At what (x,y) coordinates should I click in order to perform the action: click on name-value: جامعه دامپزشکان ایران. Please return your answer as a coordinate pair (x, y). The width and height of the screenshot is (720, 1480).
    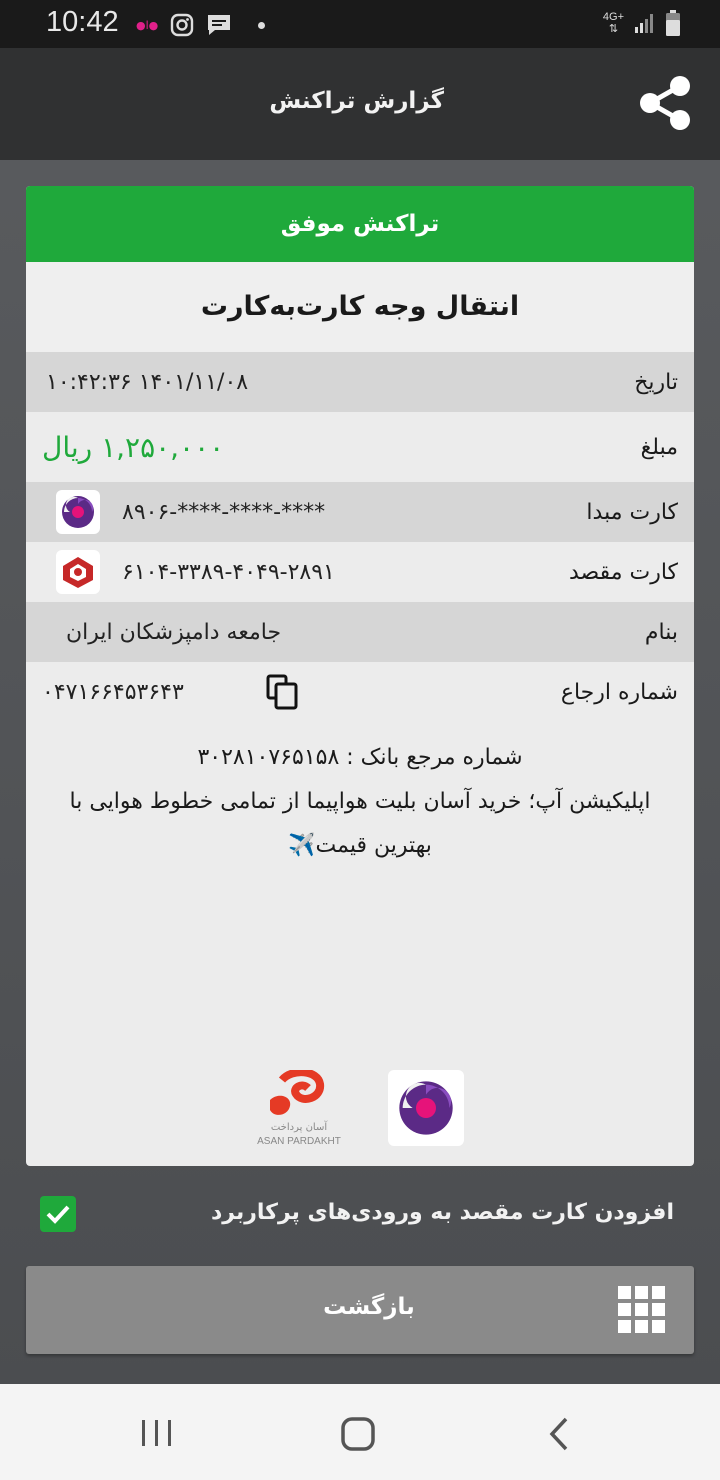
    Looking at the image, I should click on (174, 632).